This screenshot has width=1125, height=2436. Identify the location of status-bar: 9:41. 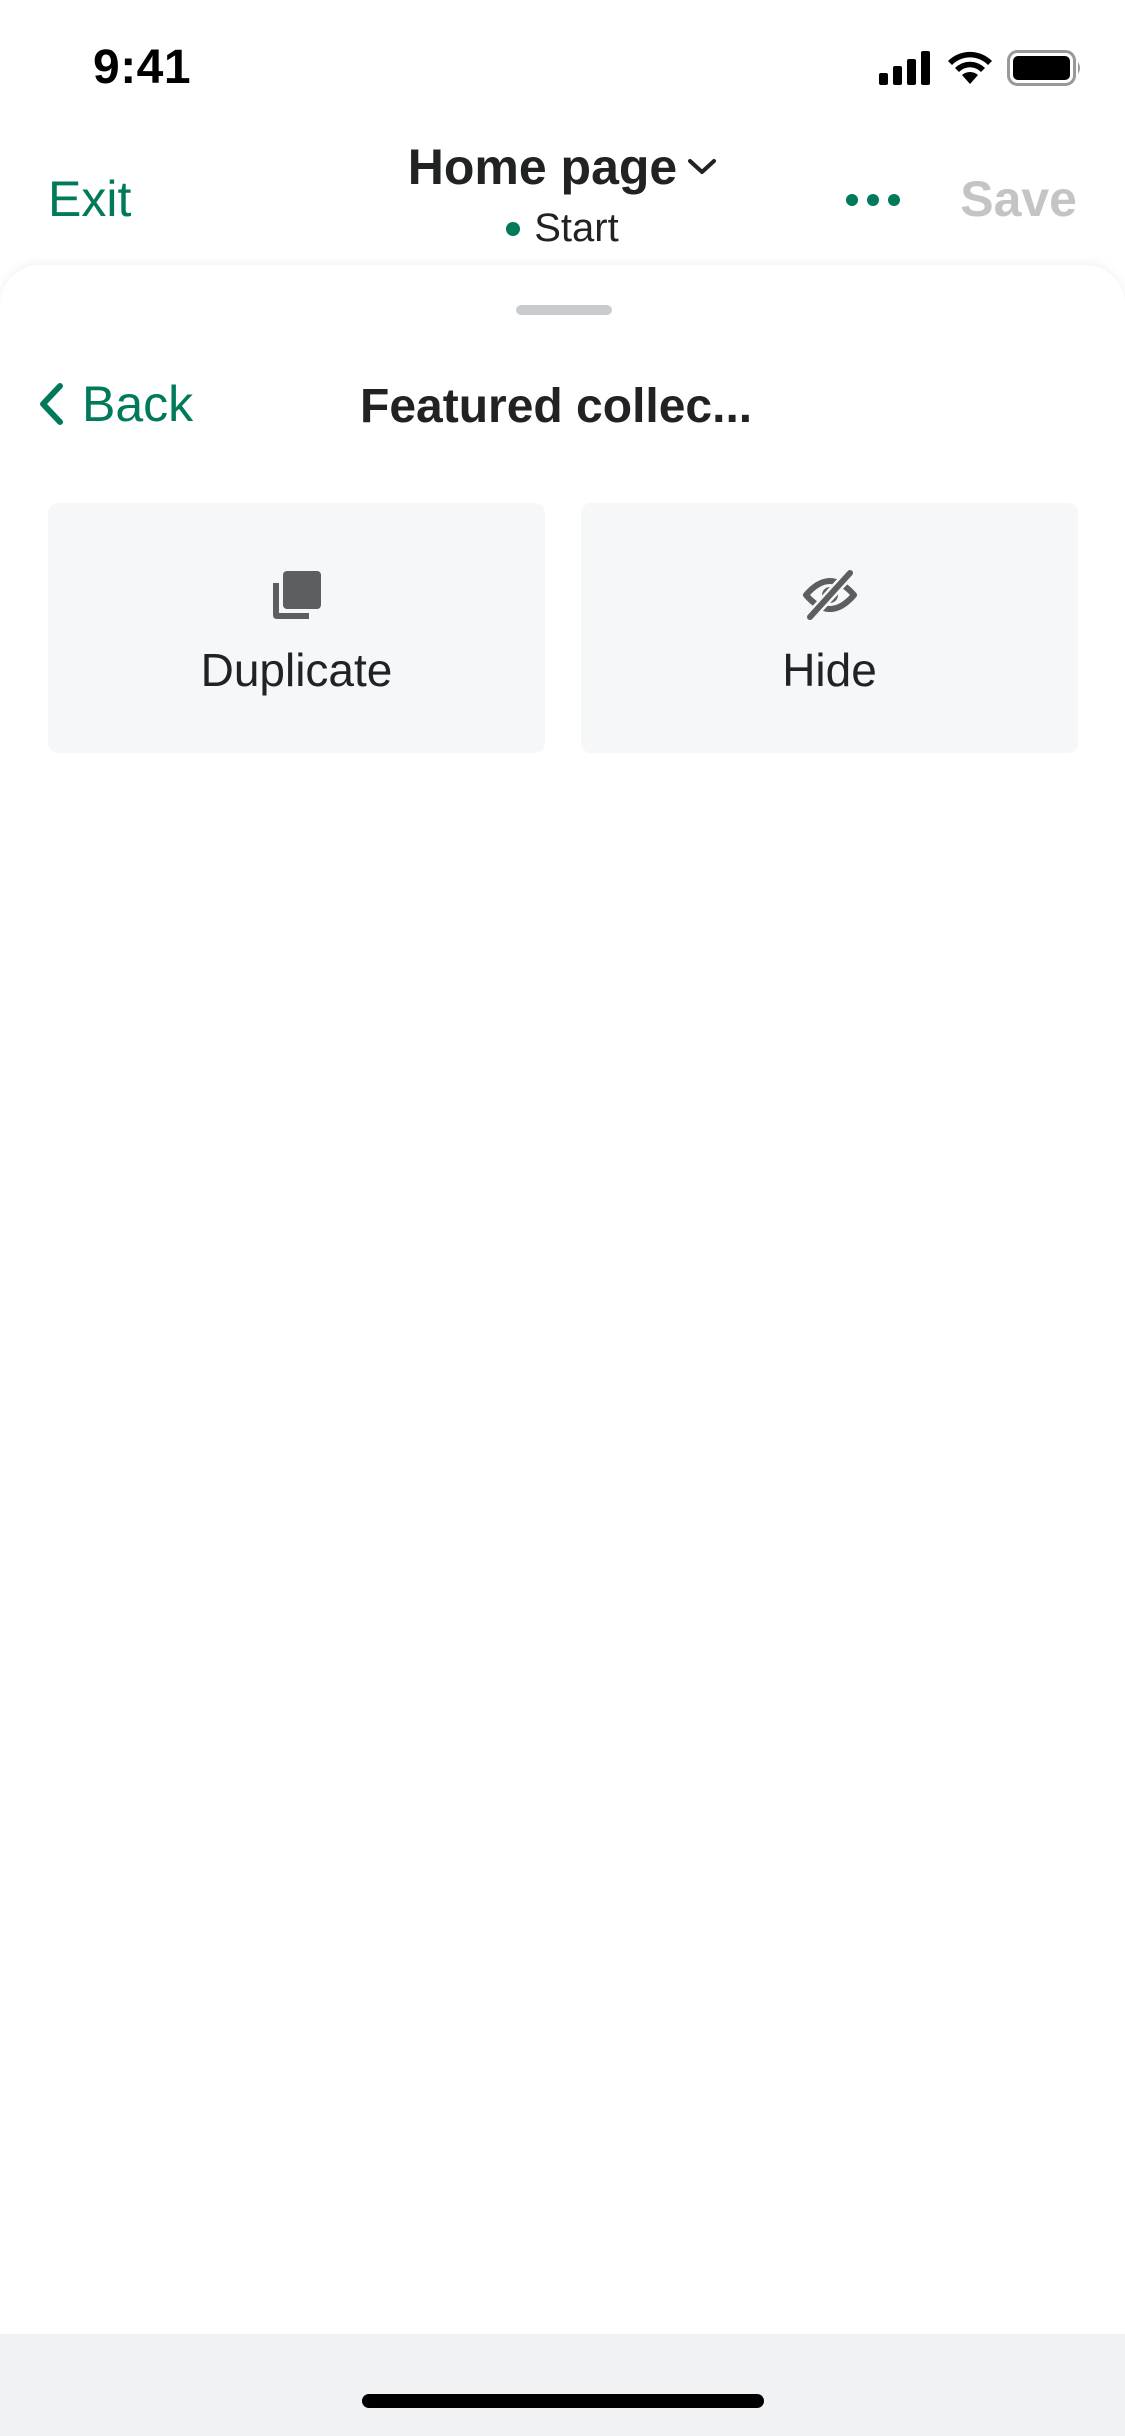
(562, 67).